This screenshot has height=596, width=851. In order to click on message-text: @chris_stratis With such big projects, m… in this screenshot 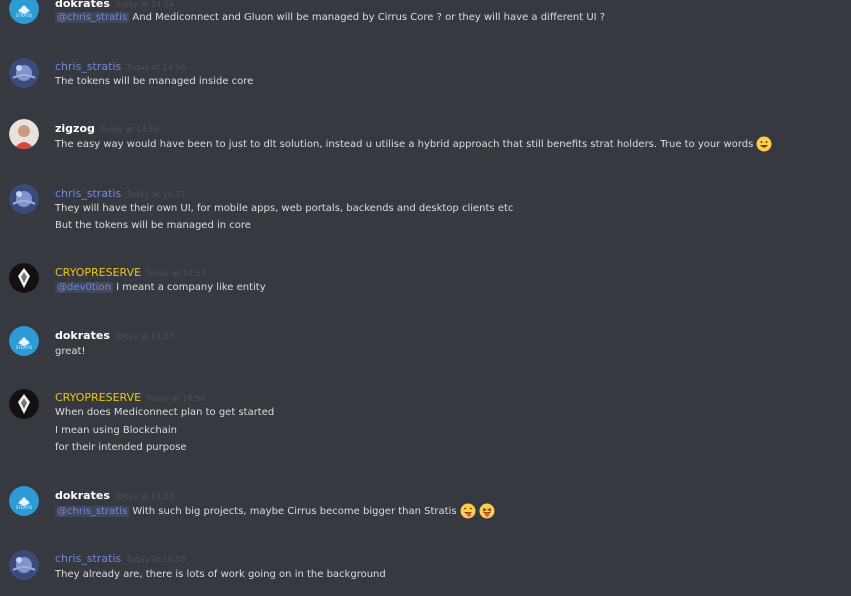, I will do `click(275, 511)`.